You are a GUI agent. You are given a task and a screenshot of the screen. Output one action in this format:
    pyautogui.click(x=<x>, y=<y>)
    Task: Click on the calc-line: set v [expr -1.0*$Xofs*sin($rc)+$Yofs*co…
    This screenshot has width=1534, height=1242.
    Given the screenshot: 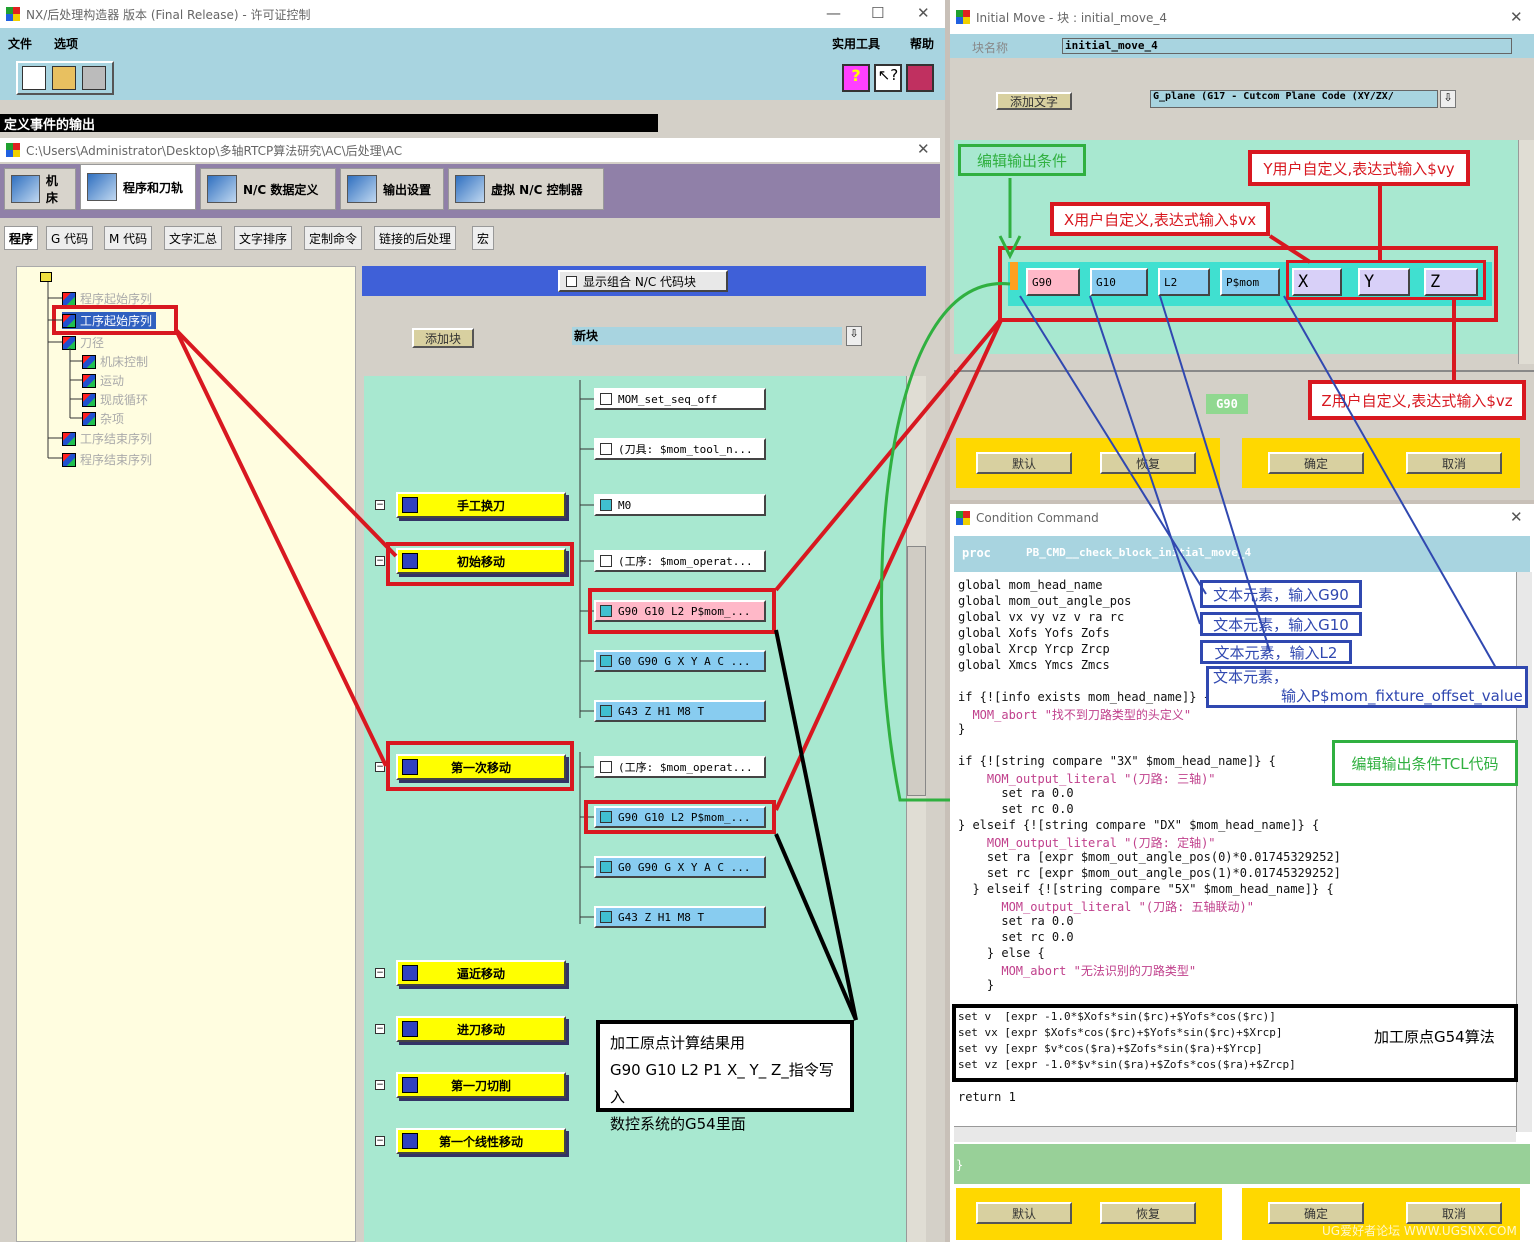 What is the action you would take?
    pyautogui.click(x=1117, y=1016)
    